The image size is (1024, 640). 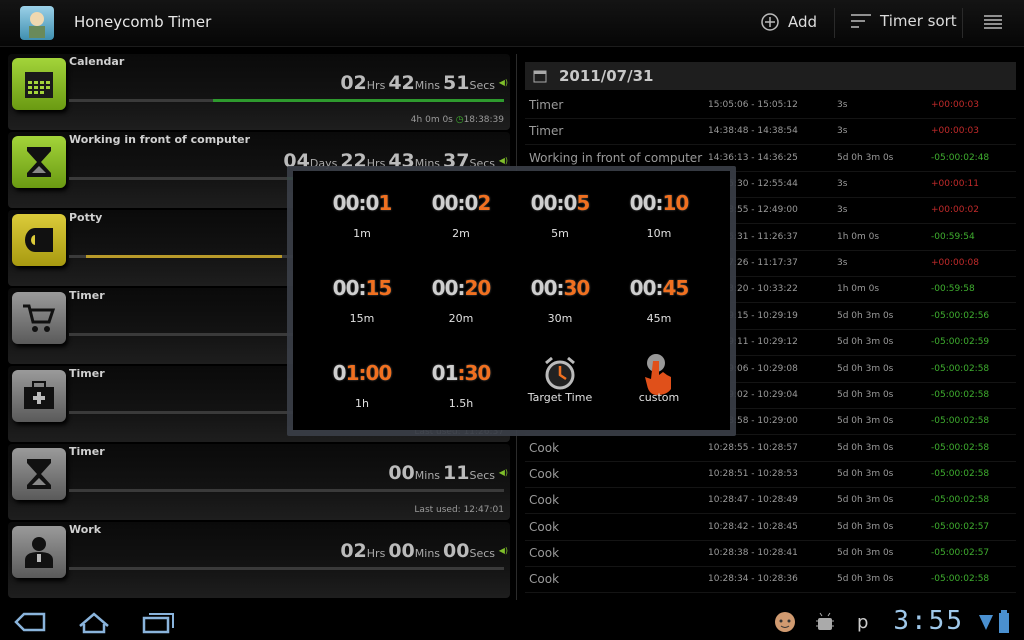 I want to click on preset-1m: 00:01 1m, so click(x=362, y=215).